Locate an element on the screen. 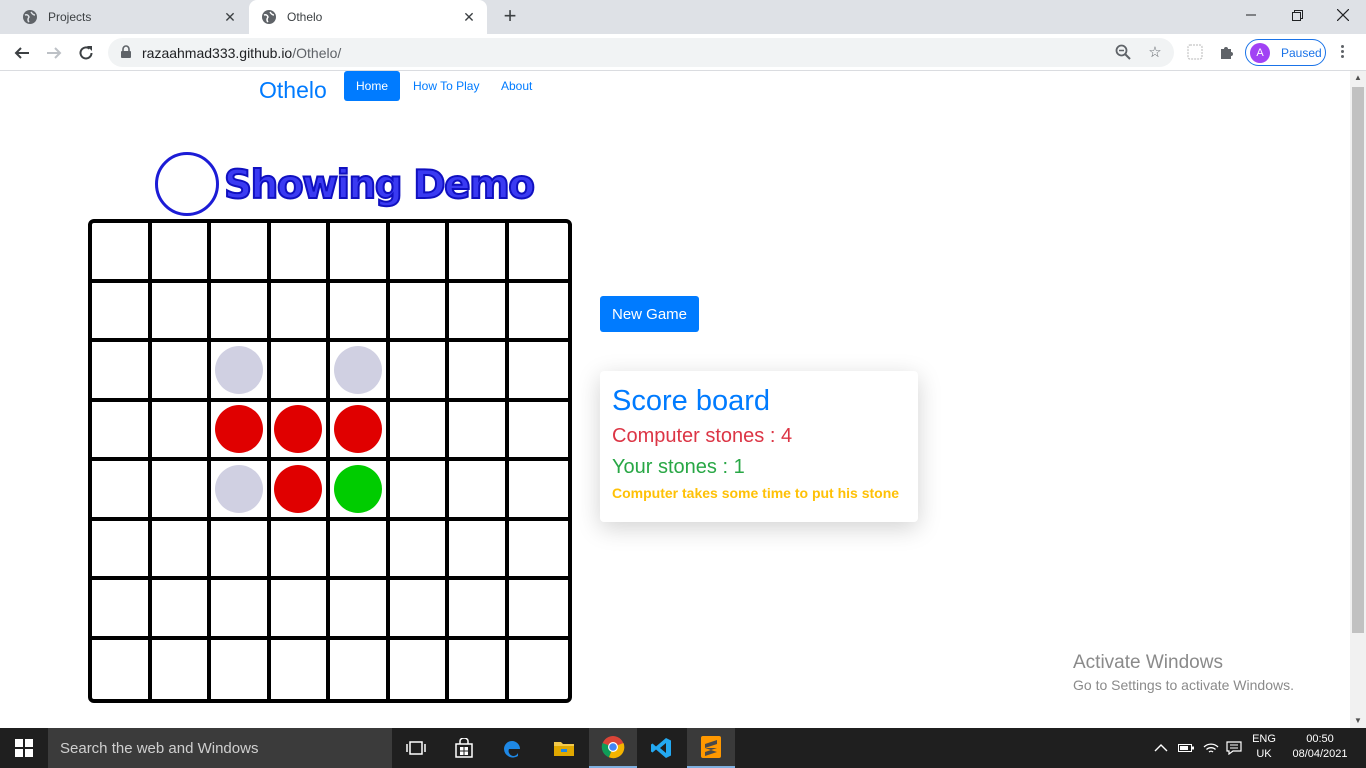 The image size is (1366, 768). tab-projects: Projects ✕ is located at coordinates (128, 17).